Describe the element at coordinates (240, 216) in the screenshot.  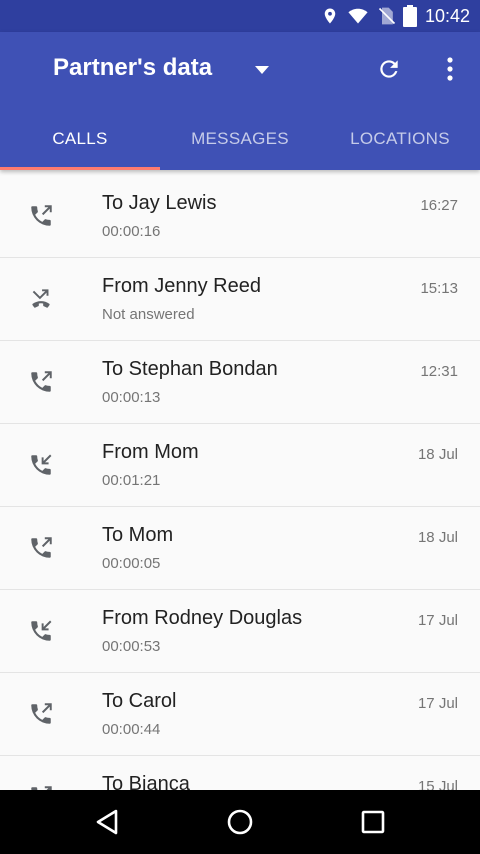
I see `call-row: To Jay Lewis 00:00:16 16:27` at that location.